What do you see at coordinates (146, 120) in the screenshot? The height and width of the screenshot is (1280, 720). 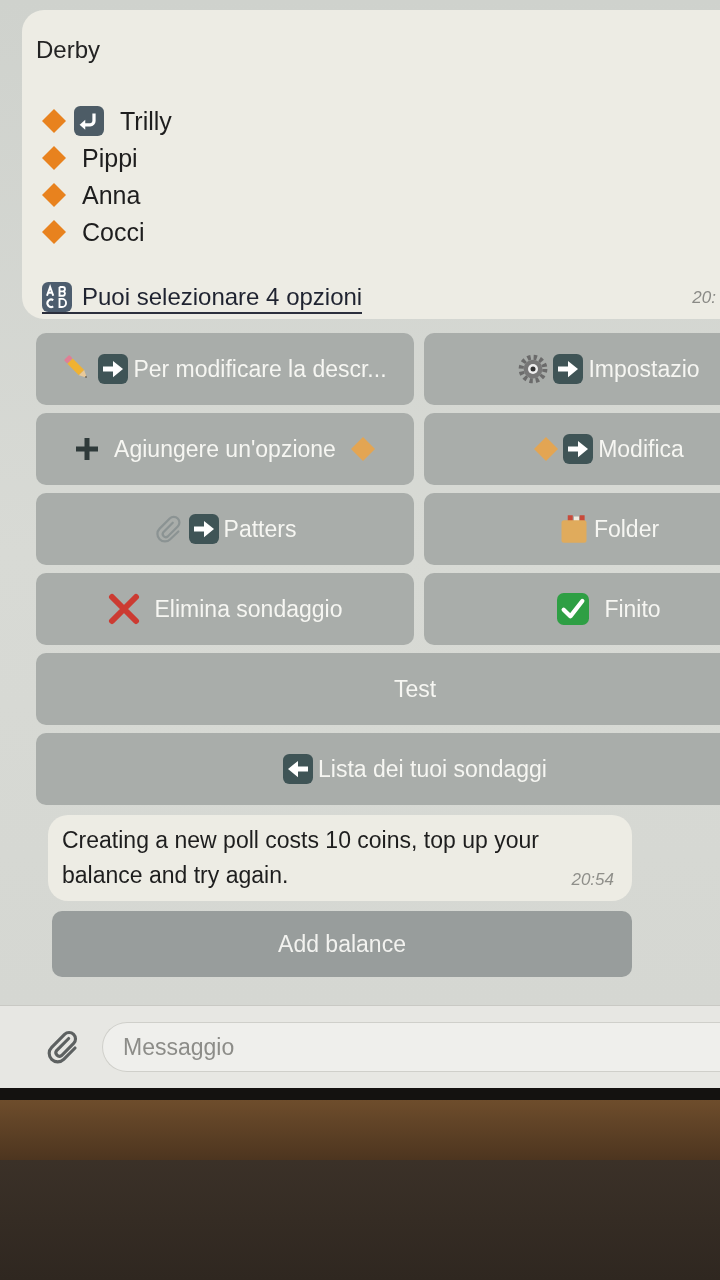 I see `option-label: Trilly` at bounding box center [146, 120].